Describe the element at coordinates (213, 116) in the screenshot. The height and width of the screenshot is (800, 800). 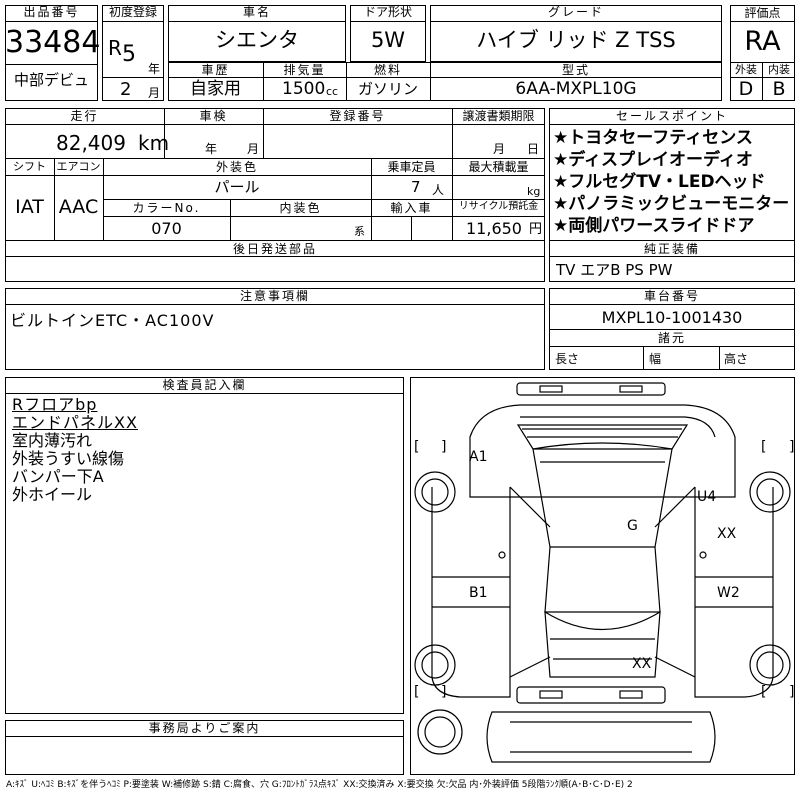
I see `inspection-label: 車検` at that location.